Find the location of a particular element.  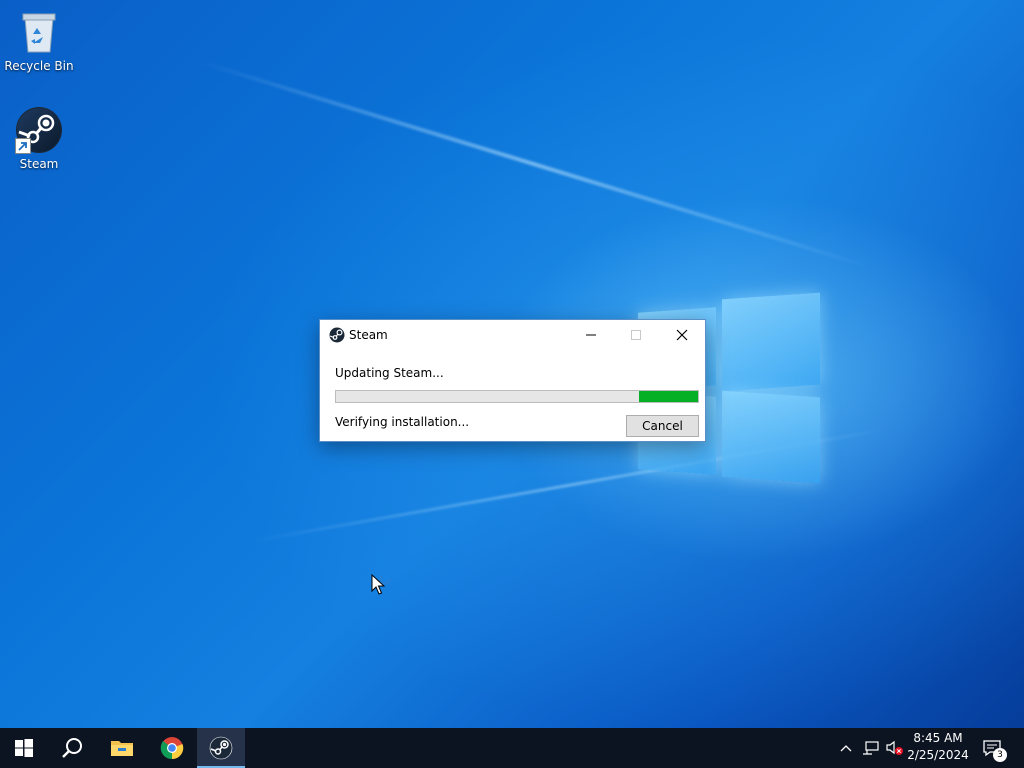

minimize-button is located at coordinates (591, 335).